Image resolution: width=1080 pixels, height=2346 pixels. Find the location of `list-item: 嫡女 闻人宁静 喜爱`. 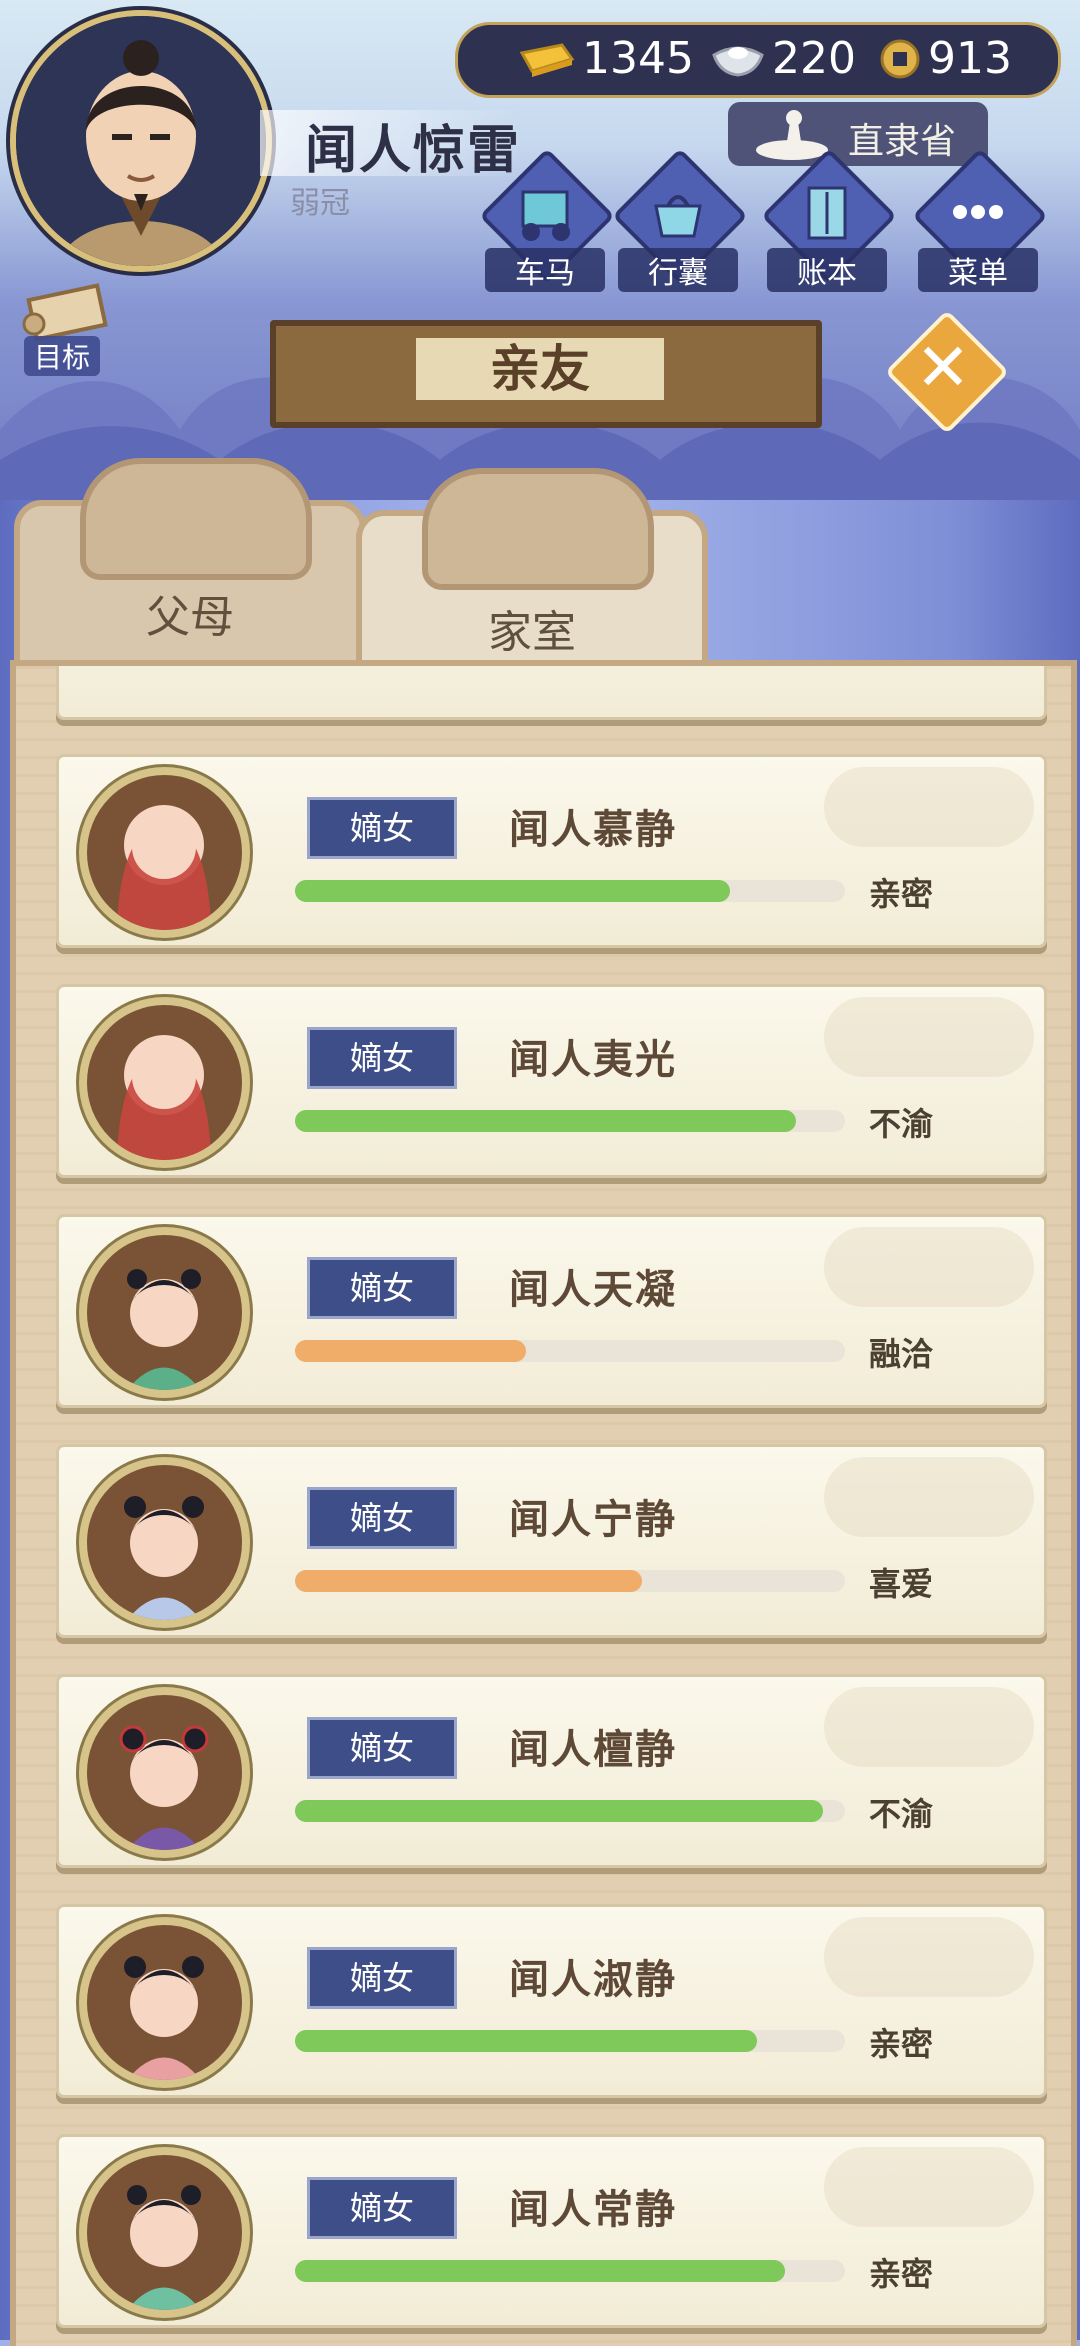

list-item: 嫡女 闻人宁静 喜爱 is located at coordinates (551, 1541).